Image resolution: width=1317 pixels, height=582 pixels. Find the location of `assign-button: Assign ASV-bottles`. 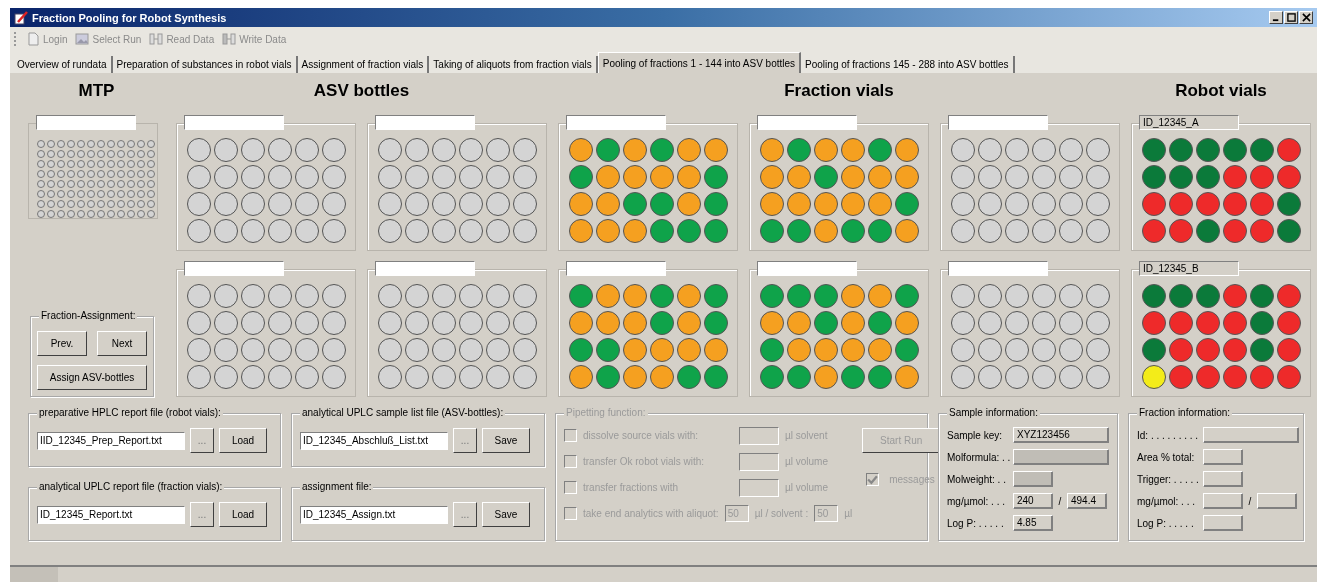

assign-button: Assign ASV-bottles is located at coordinates (92, 377).